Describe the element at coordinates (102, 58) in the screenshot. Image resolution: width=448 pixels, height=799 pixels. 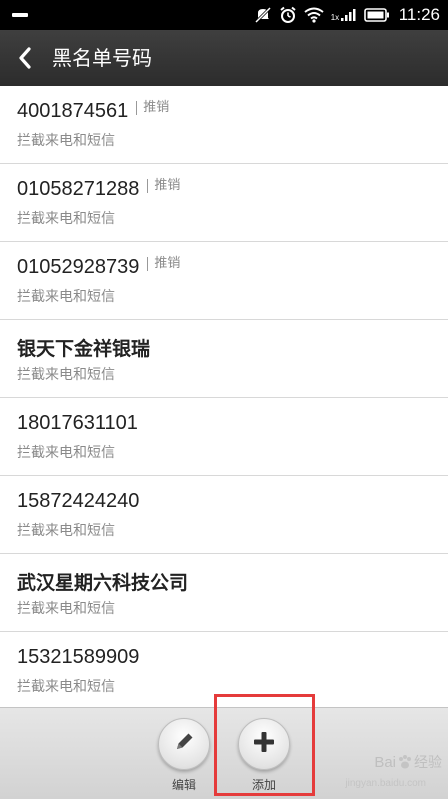
I see `page-title: 黑名单号码` at that location.